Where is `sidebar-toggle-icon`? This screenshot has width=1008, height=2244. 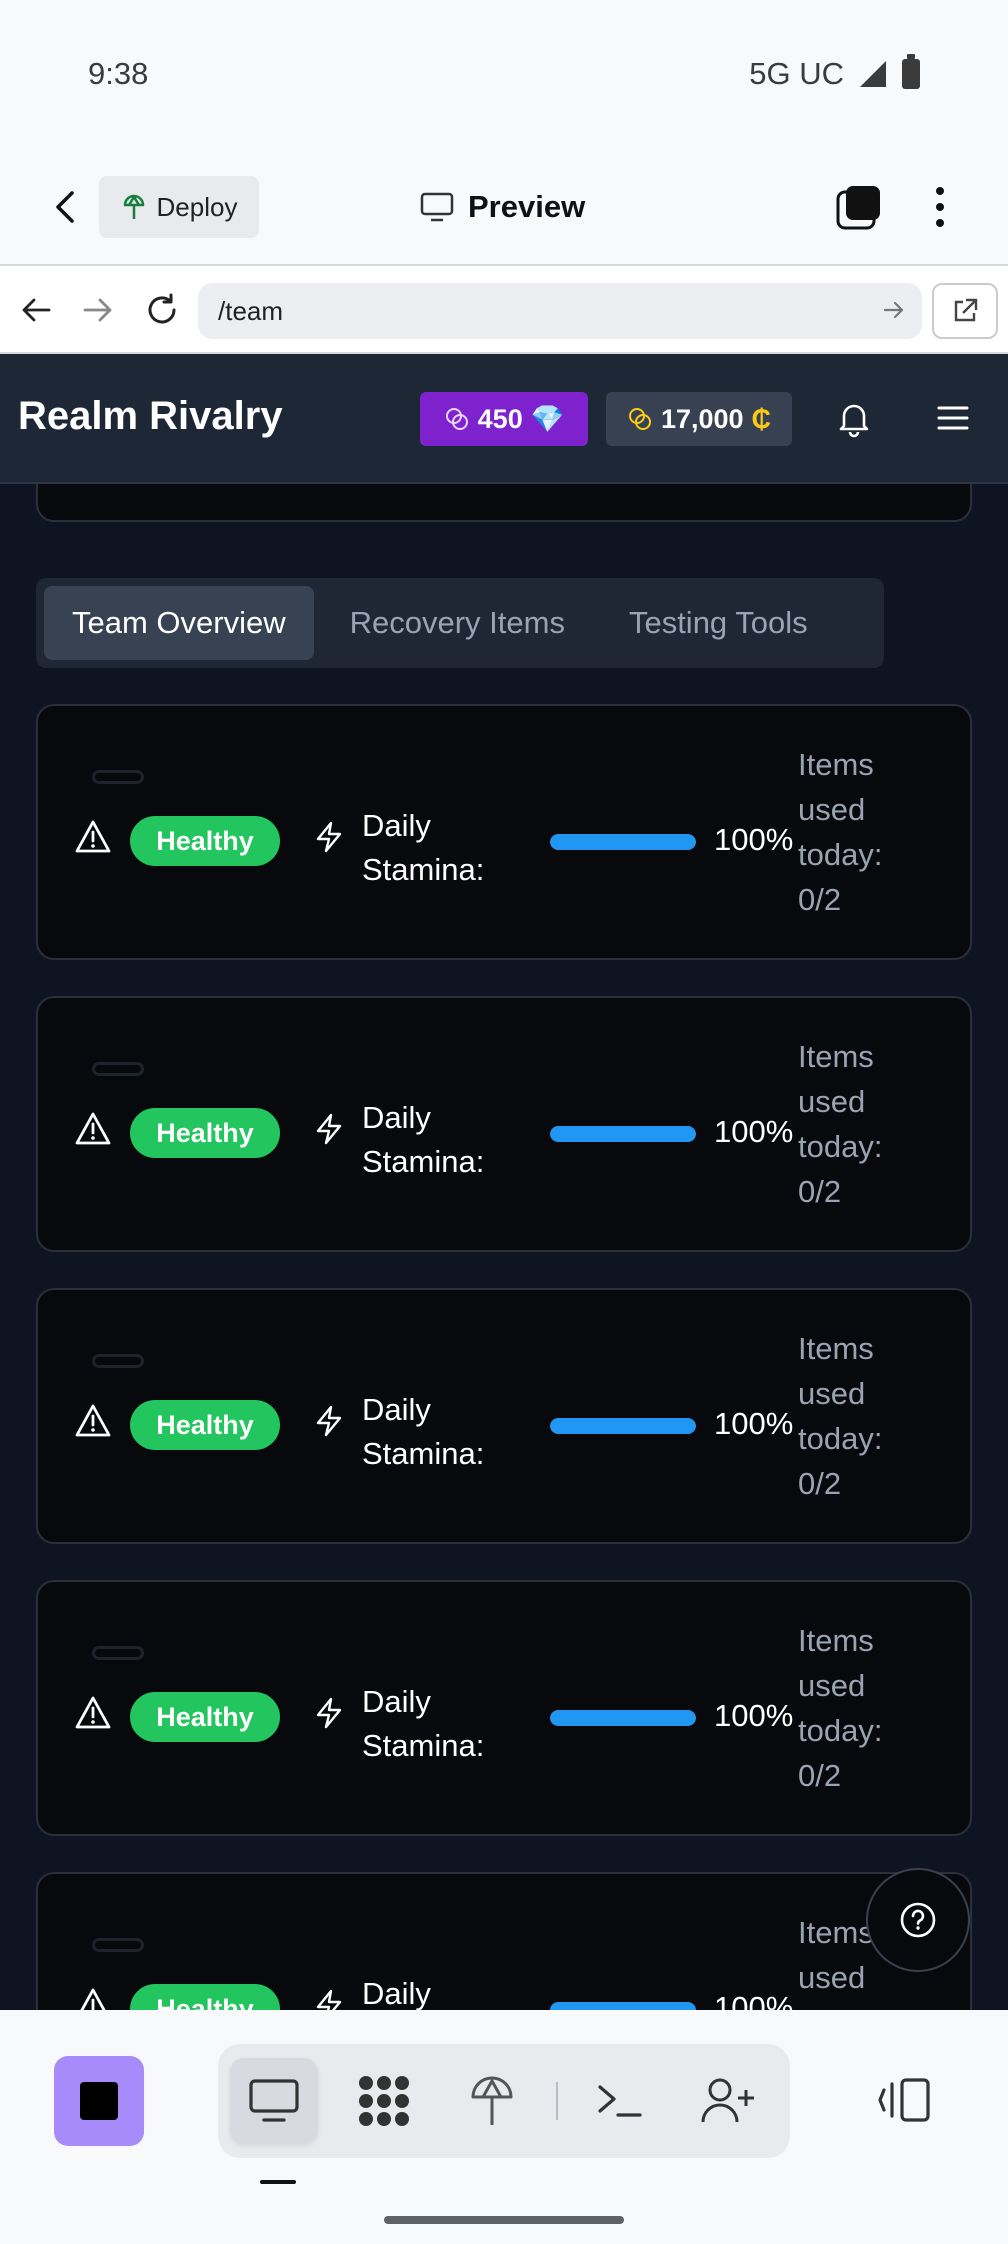 sidebar-toggle-icon is located at coordinates (906, 2100).